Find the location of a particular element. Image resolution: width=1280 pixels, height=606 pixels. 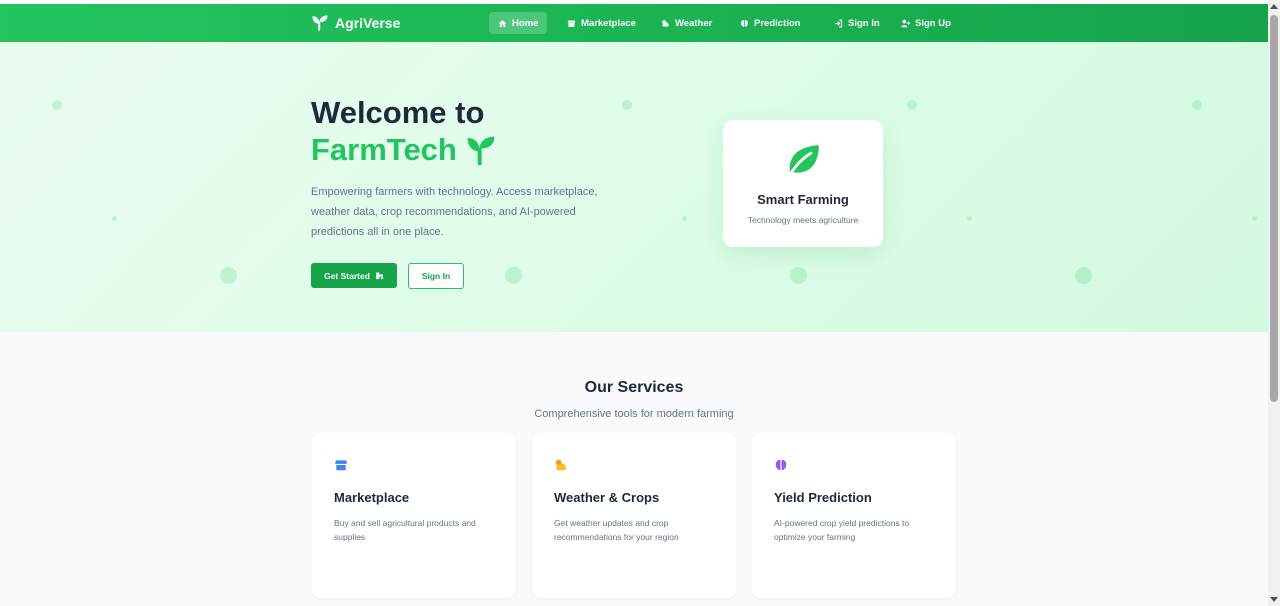

nav-home-label: Home is located at coordinates (525, 23).